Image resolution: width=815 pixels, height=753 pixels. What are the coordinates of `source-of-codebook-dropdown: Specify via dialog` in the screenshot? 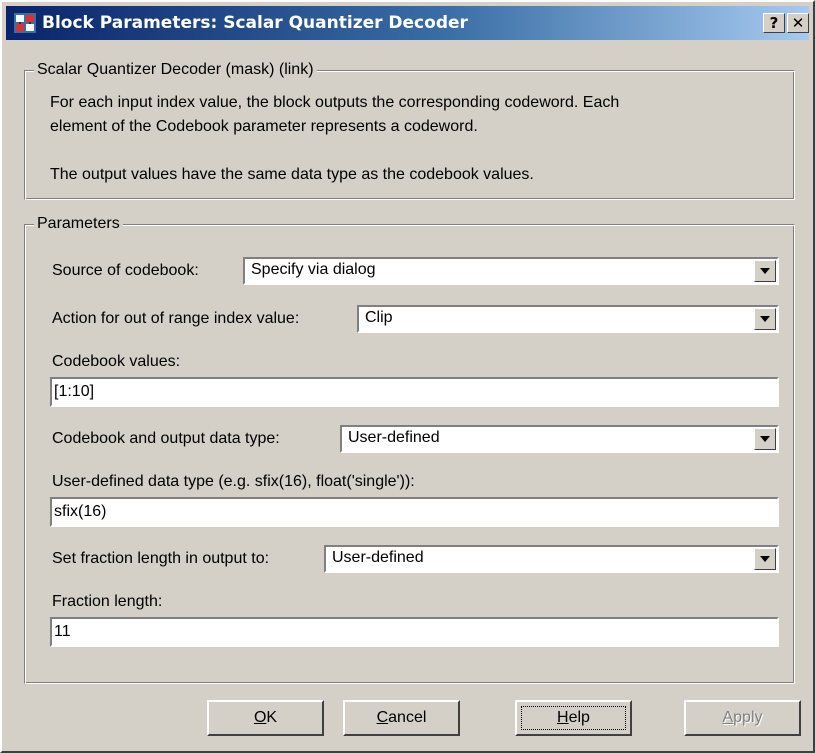 It's located at (511, 271).